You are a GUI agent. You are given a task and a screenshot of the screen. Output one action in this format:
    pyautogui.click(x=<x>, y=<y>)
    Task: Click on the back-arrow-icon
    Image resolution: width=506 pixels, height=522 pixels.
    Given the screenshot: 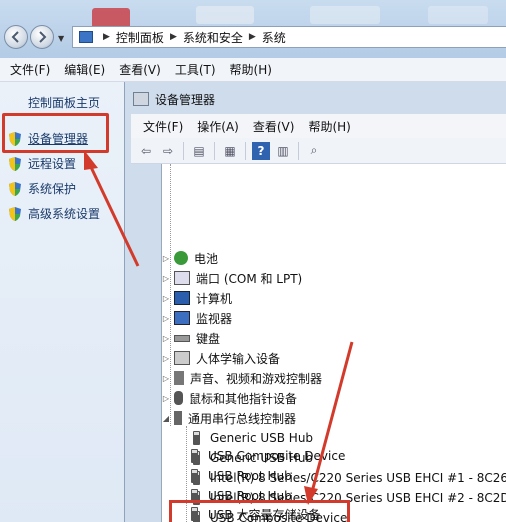 What is the action you would take?
    pyautogui.click(x=15, y=37)
    